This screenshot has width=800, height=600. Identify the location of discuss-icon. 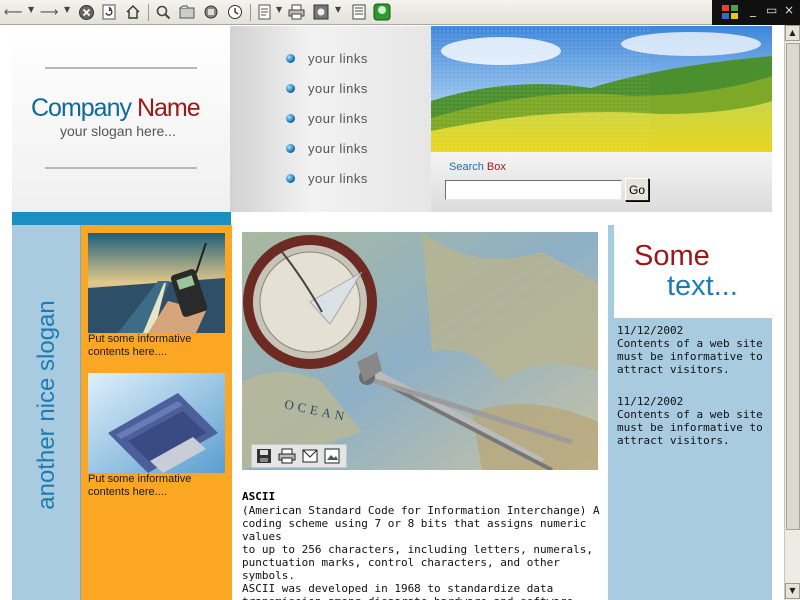
(321, 12).